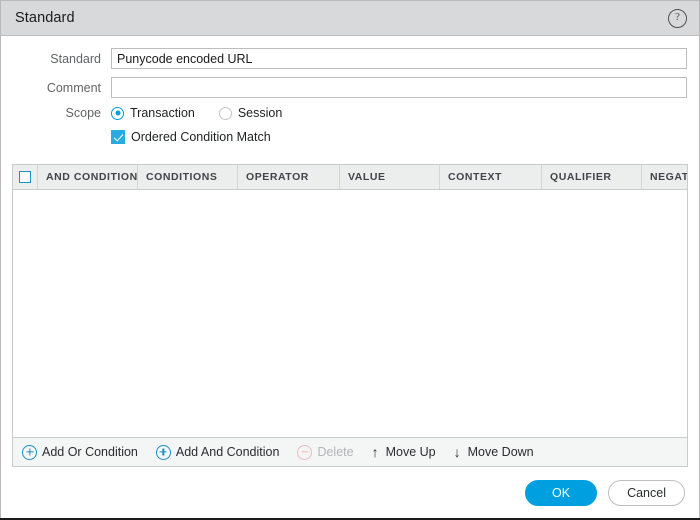 The height and width of the screenshot is (520, 700). I want to click on column-header-operator: OPERATOR, so click(289, 177).